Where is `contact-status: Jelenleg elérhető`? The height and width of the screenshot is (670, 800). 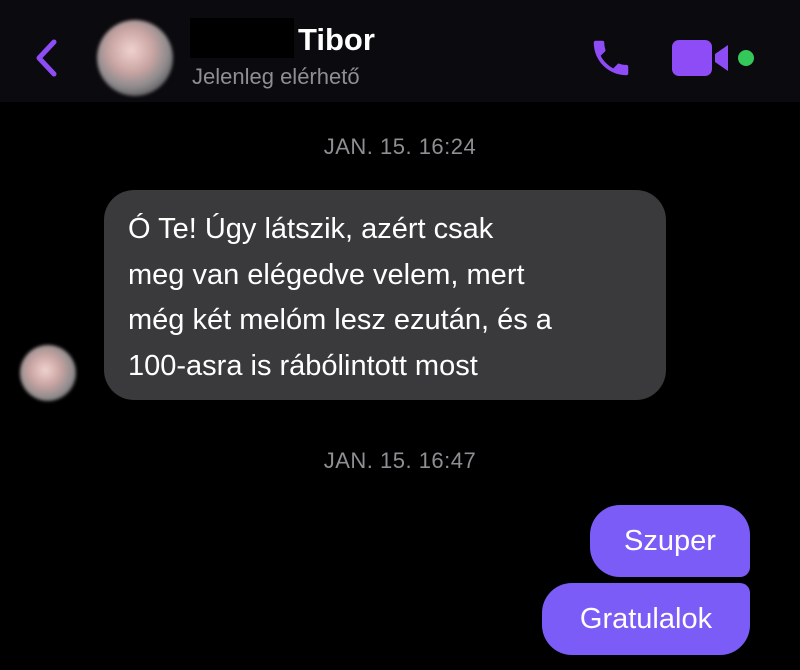
contact-status: Jelenleg elérhető is located at coordinates (276, 76).